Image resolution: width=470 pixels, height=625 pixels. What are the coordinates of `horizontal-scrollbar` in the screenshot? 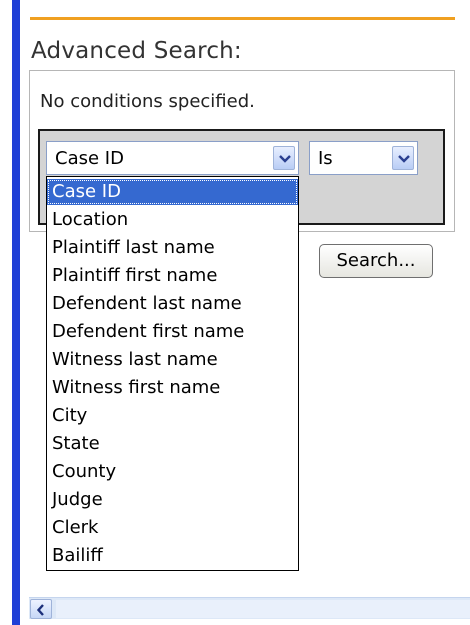 It's located at (249, 608).